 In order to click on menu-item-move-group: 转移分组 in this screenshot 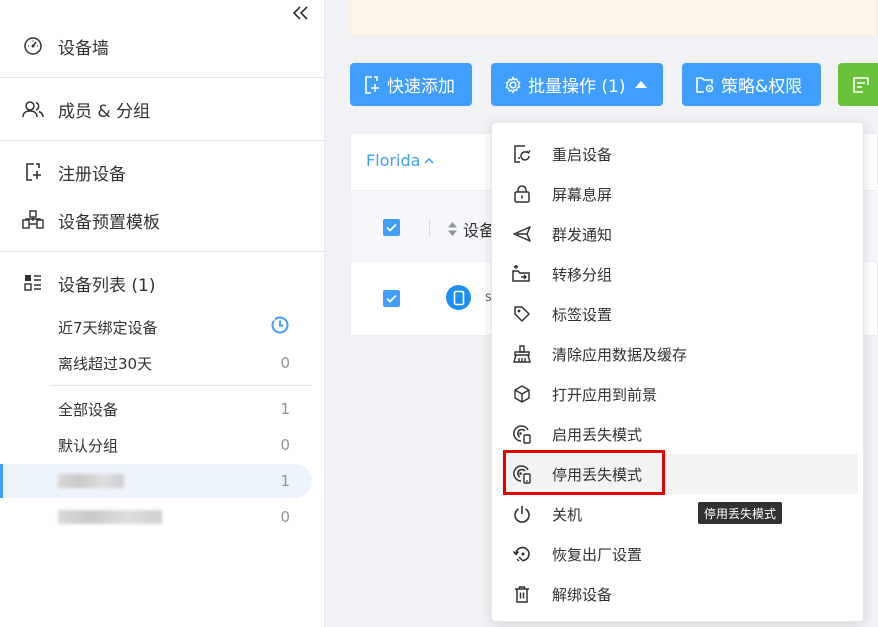, I will do `click(680, 274)`.